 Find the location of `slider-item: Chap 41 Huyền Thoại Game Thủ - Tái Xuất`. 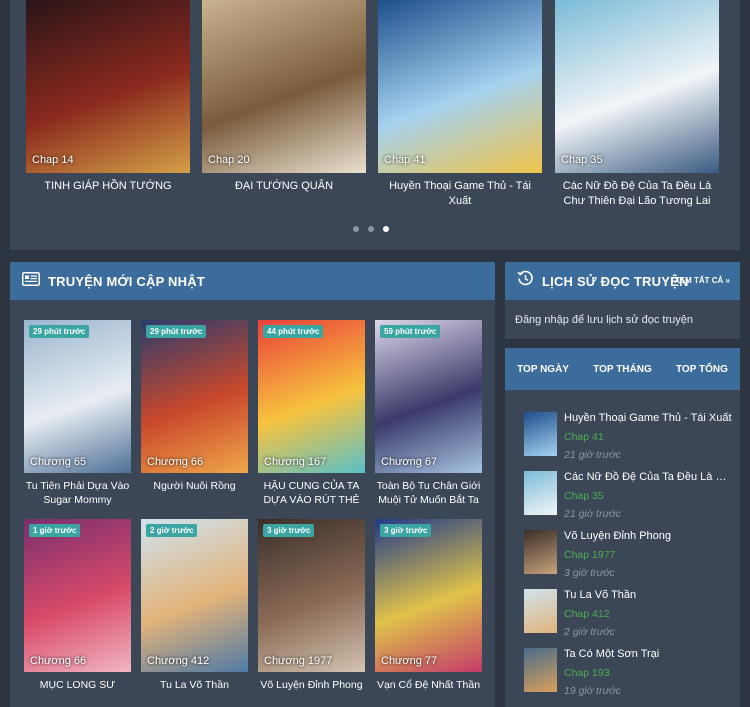

slider-item: Chap 41 Huyền Thoại Game Thủ - Tái Xuất is located at coordinates (460, 104).